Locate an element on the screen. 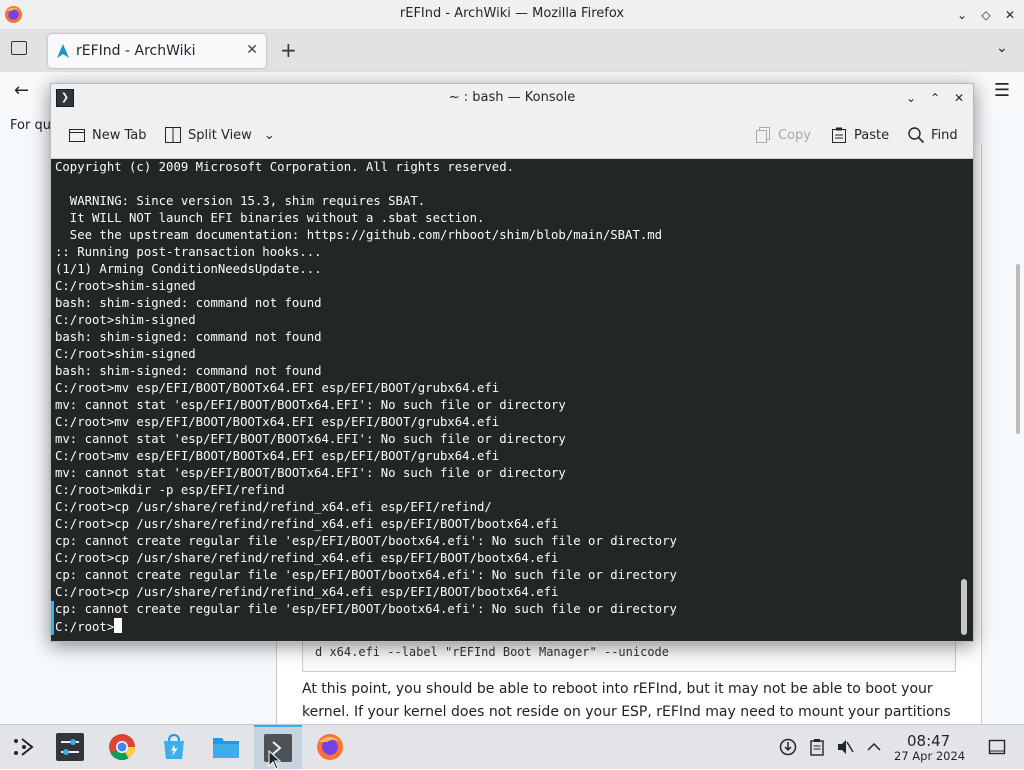  show-desktop-icon is located at coordinates (997, 747).